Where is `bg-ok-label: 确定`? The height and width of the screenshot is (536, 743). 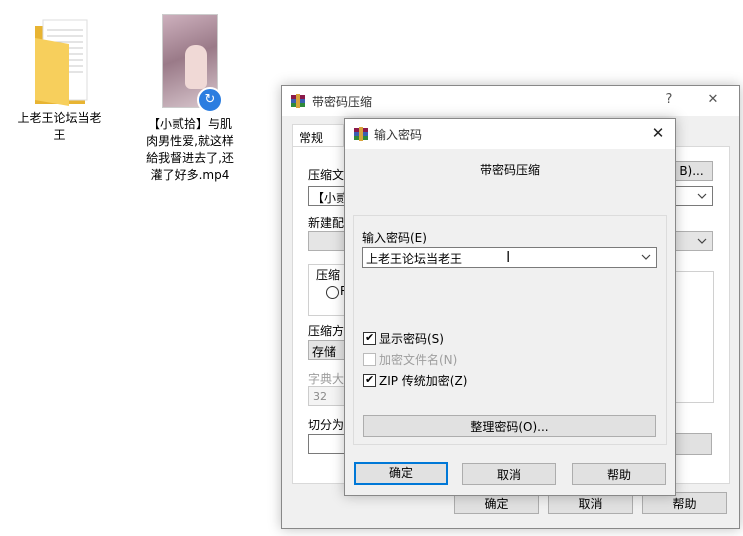 bg-ok-label: 确定 is located at coordinates (496, 504).